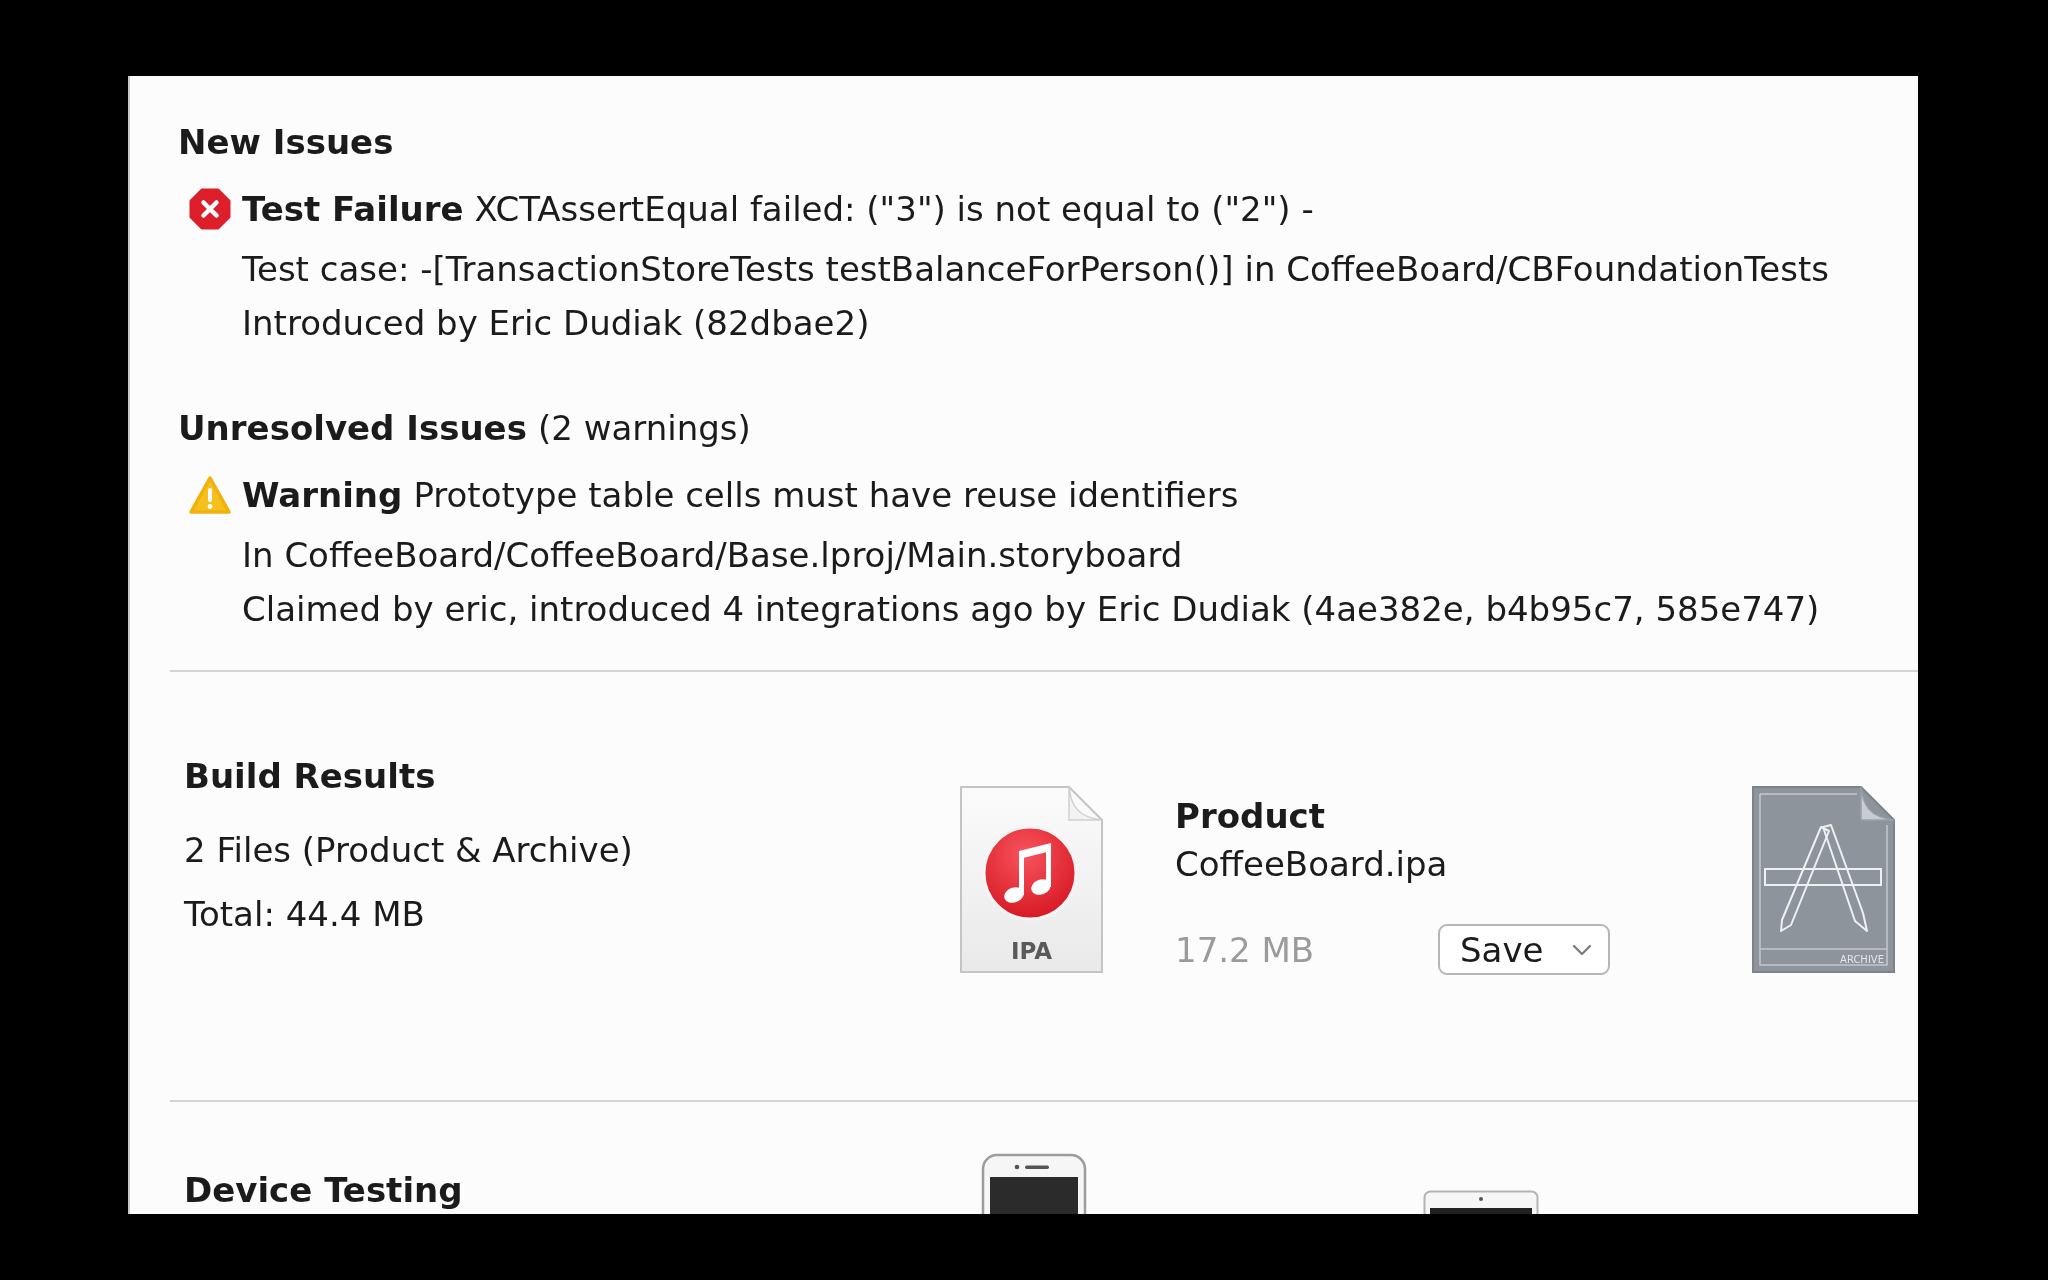 This screenshot has width=2048, height=1280. I want to click on build-total: Total: 44.4 MB, so click(305, 914).